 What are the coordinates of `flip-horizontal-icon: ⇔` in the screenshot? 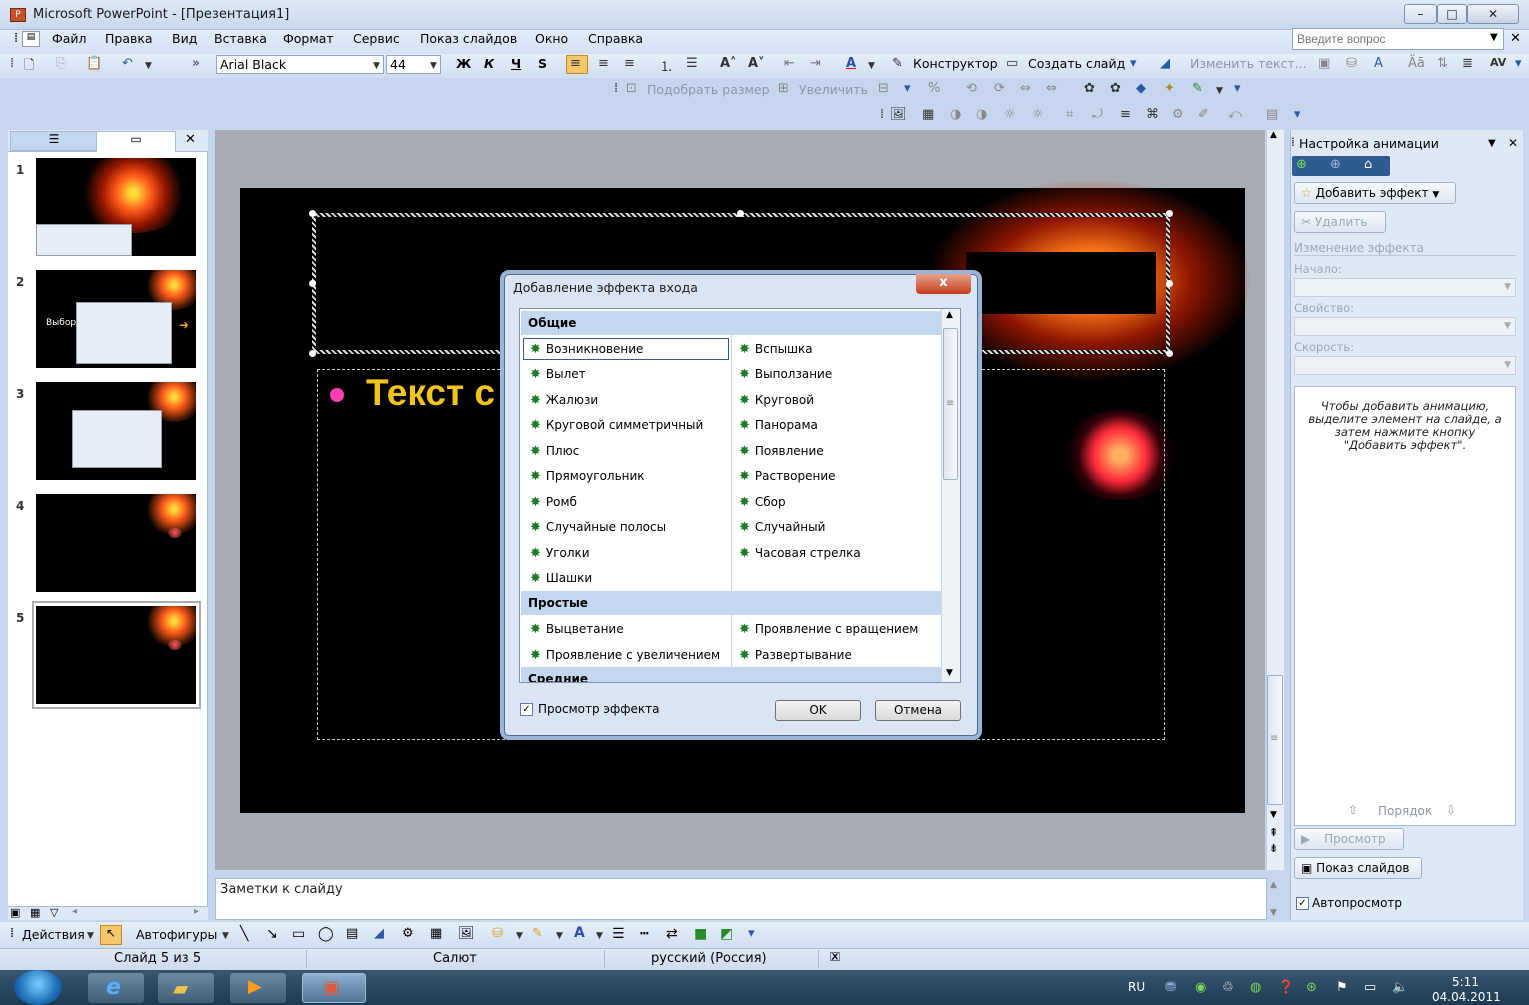 It's located at (1025, 88).